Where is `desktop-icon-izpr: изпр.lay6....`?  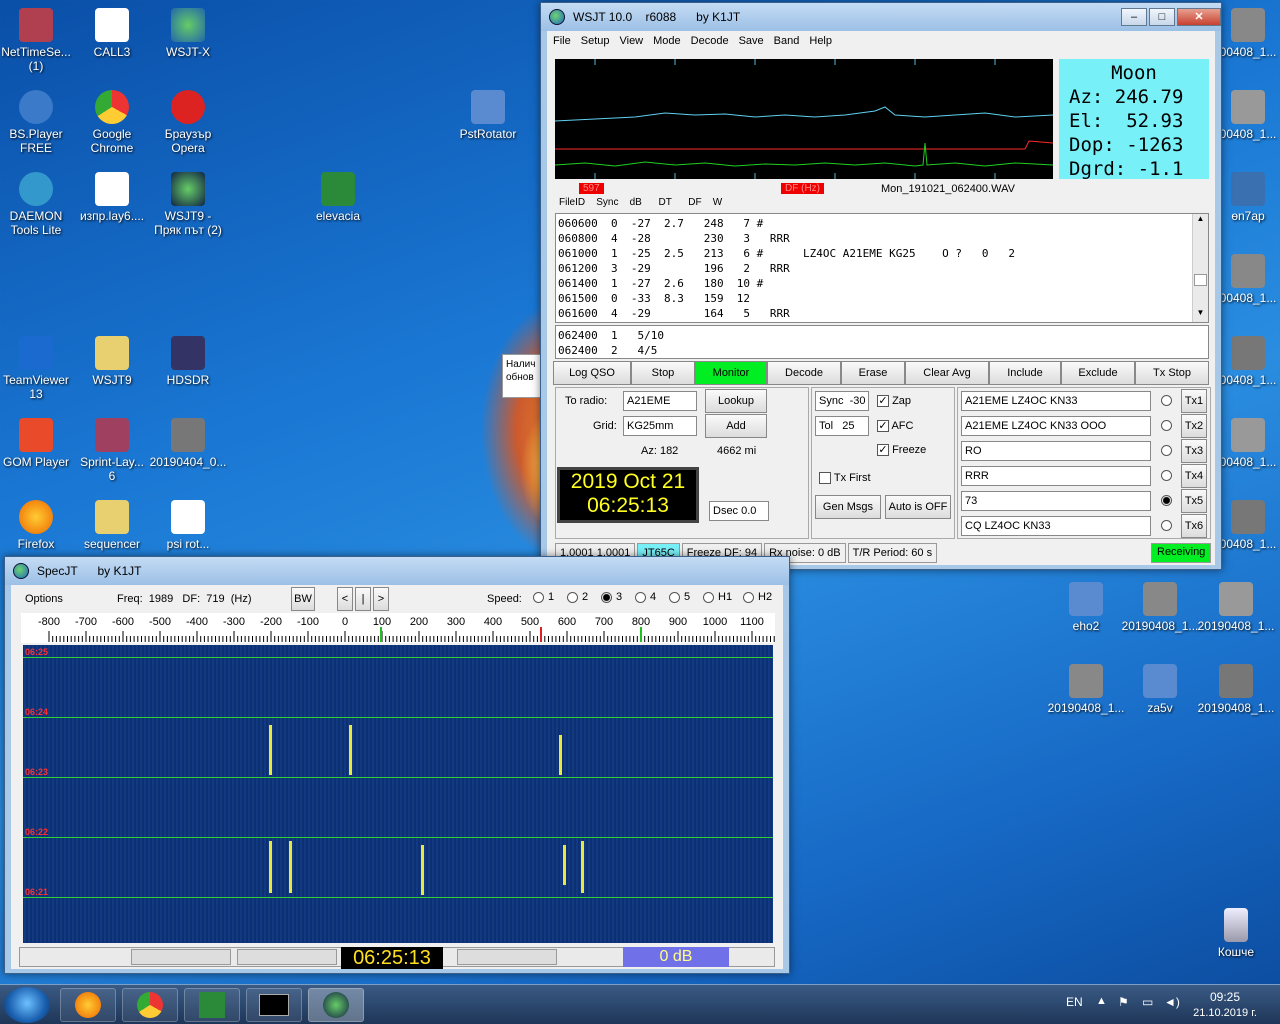 desktop-icon-izpr: изпр.lay6.... is located at coordinates (112, 197).